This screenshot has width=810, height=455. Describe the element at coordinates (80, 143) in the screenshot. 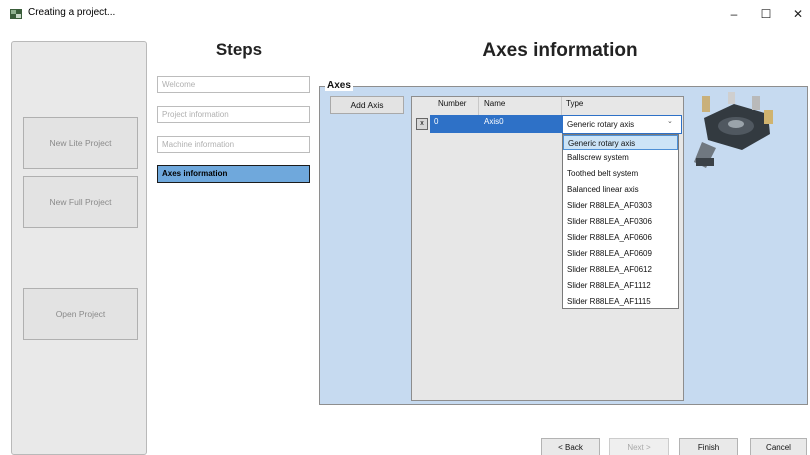

I see `new-lite-project-button: New Lite Project` at that location.